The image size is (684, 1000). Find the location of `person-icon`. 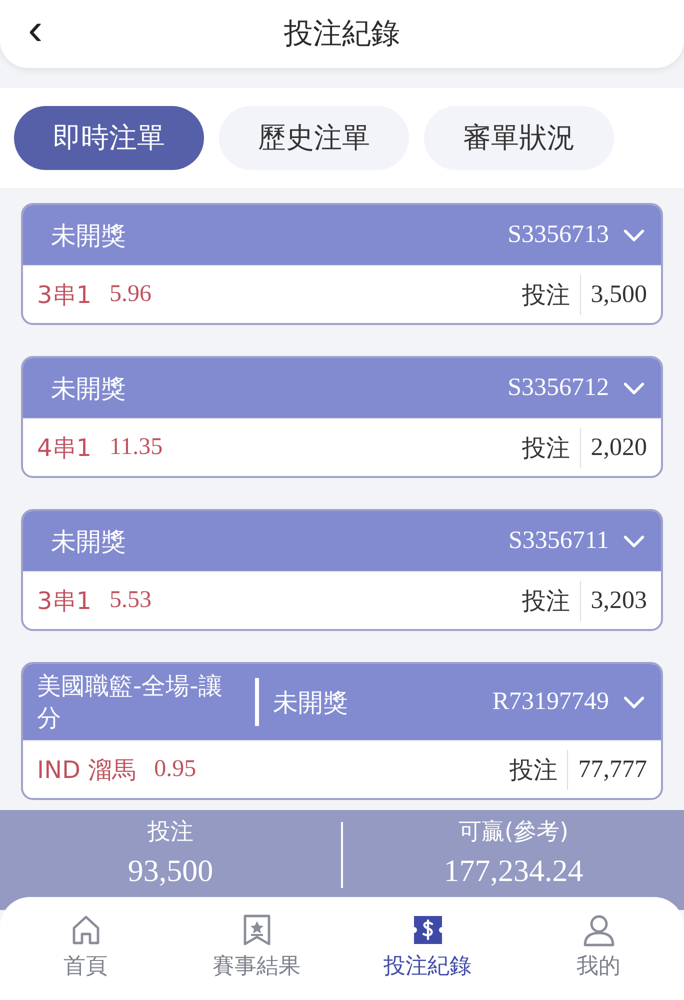

person-icon is located at coordinates (599, 930).